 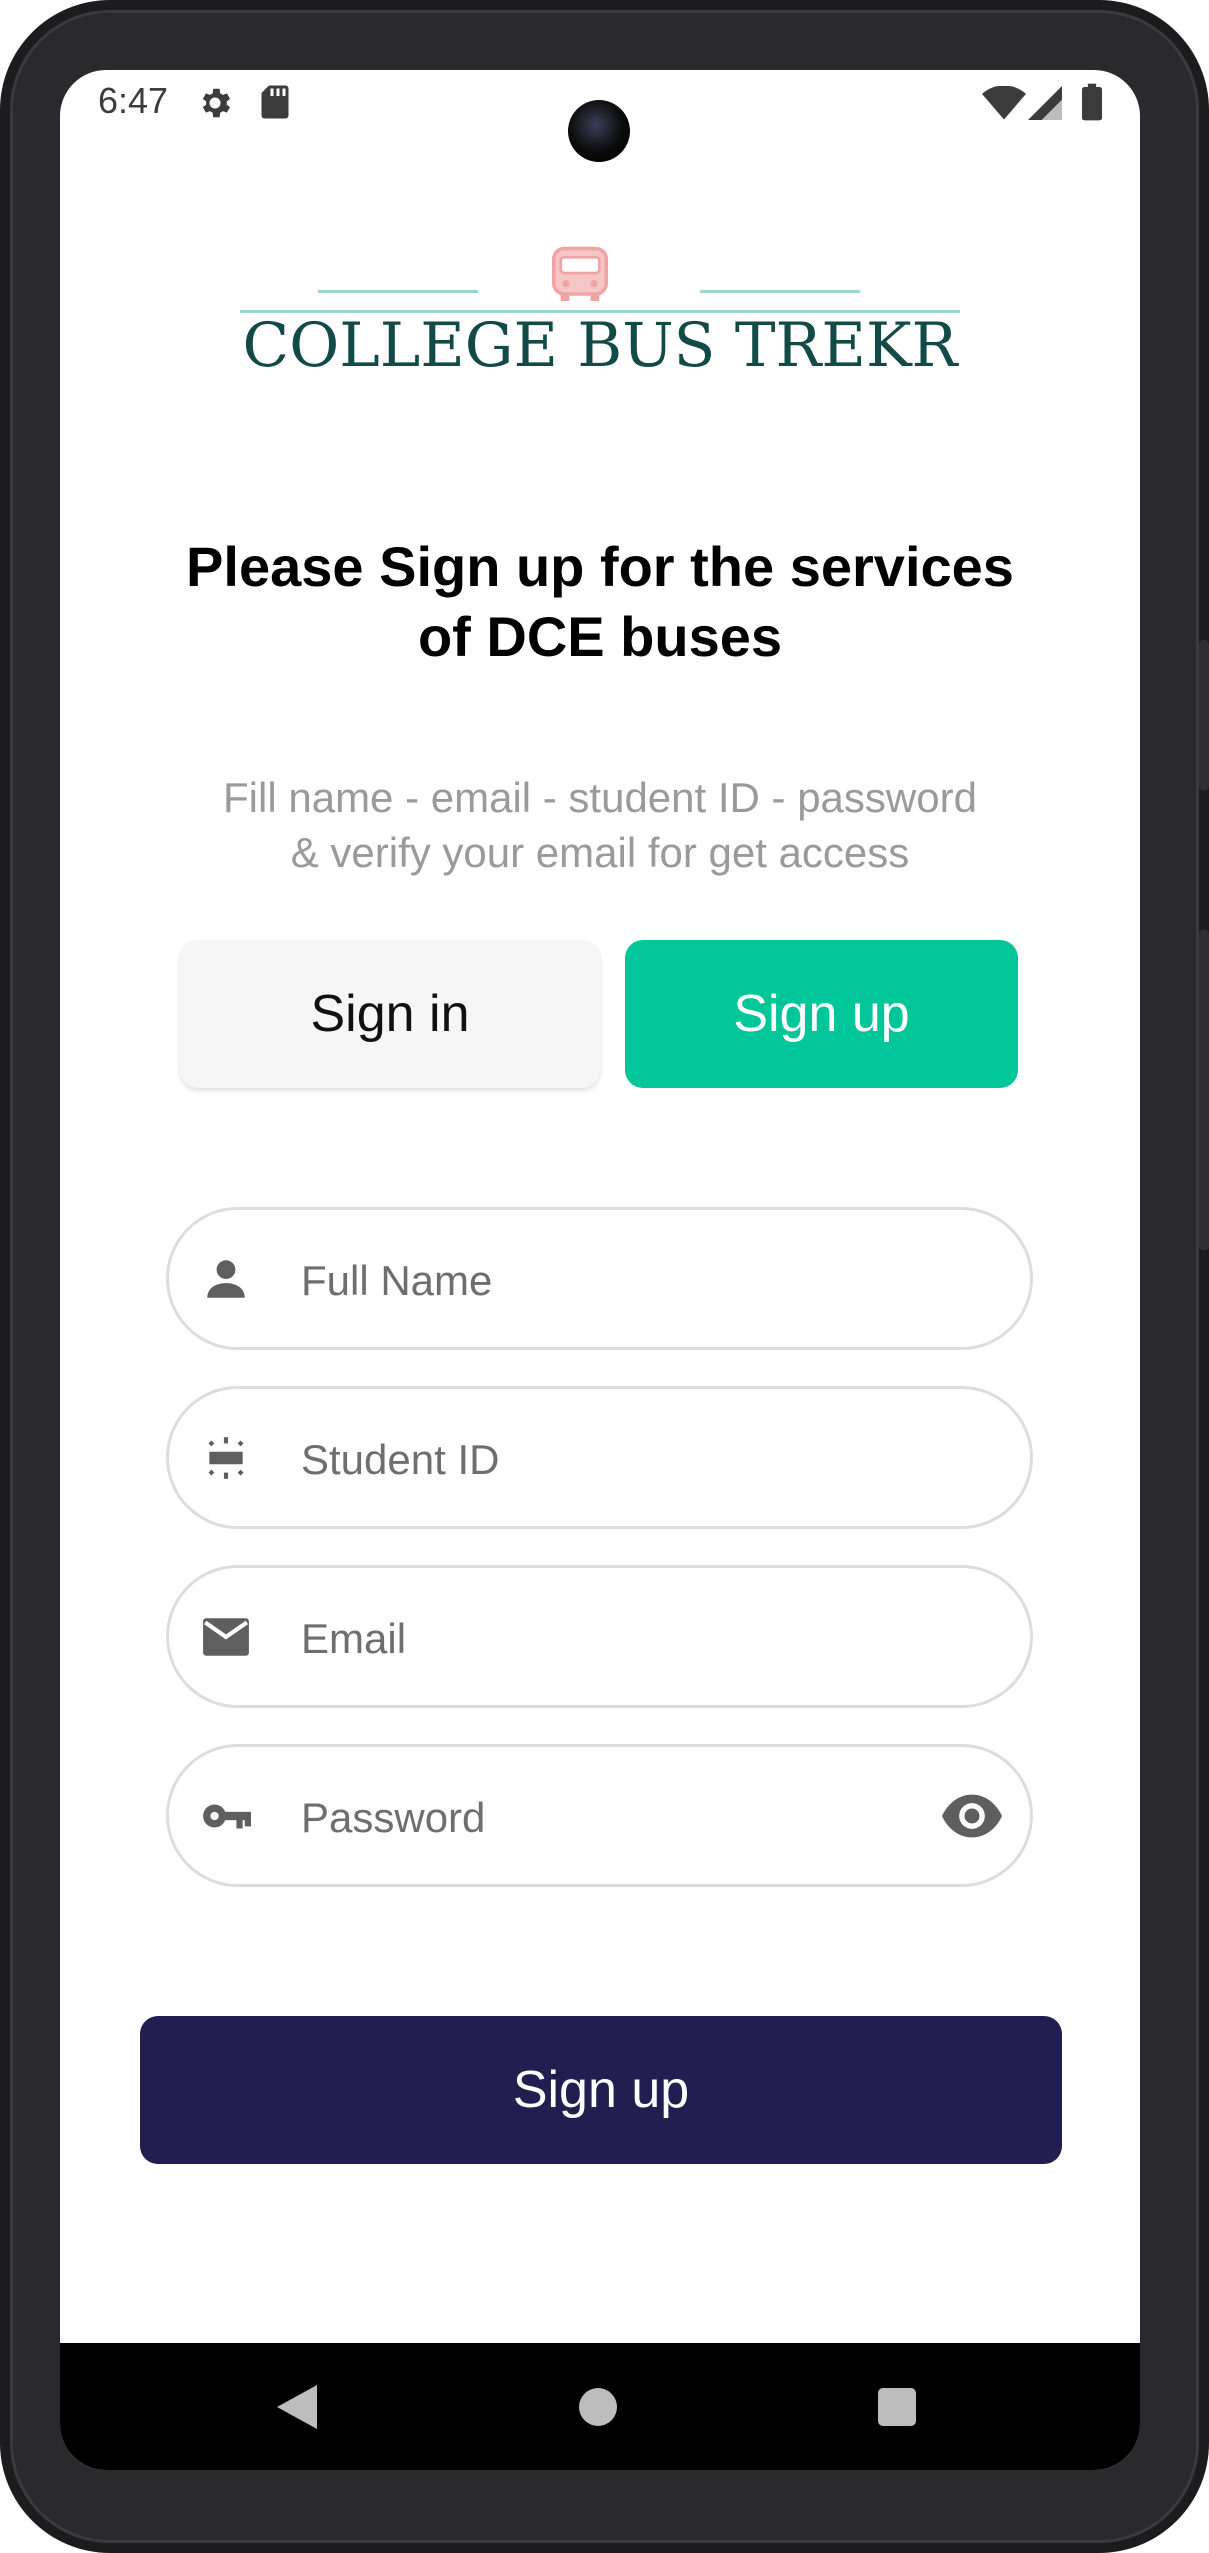 I want to click on power-button, so click(x=1204, y=1090).